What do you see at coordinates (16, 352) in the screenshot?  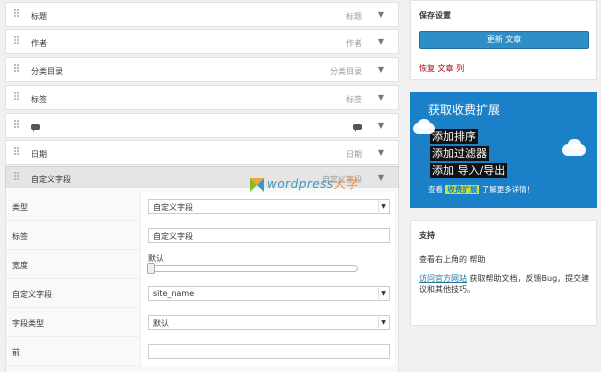 I see `setting-label: 前` at bounding box center [16, 352].